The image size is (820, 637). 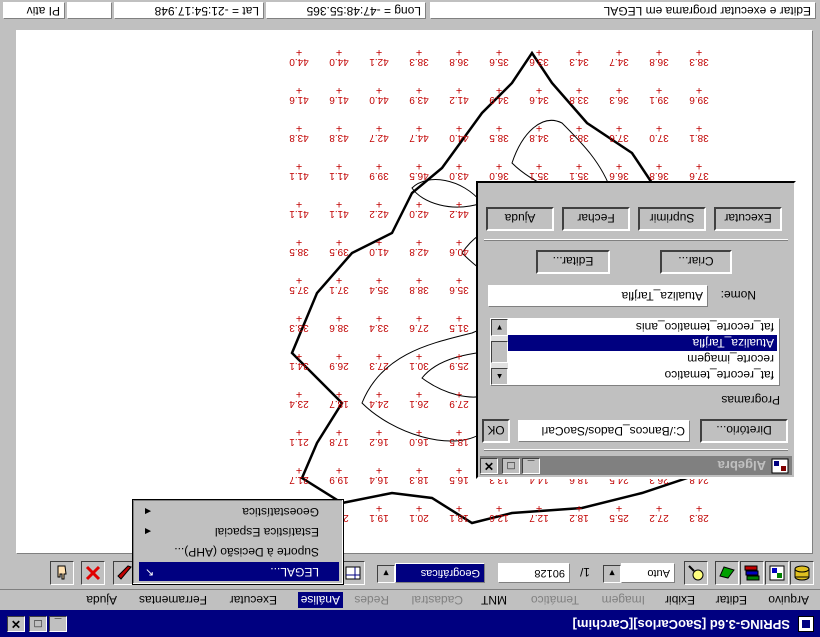 I want to click on list-item-selected: Atualiza_Tarjfla, so click(x=641, y=343).